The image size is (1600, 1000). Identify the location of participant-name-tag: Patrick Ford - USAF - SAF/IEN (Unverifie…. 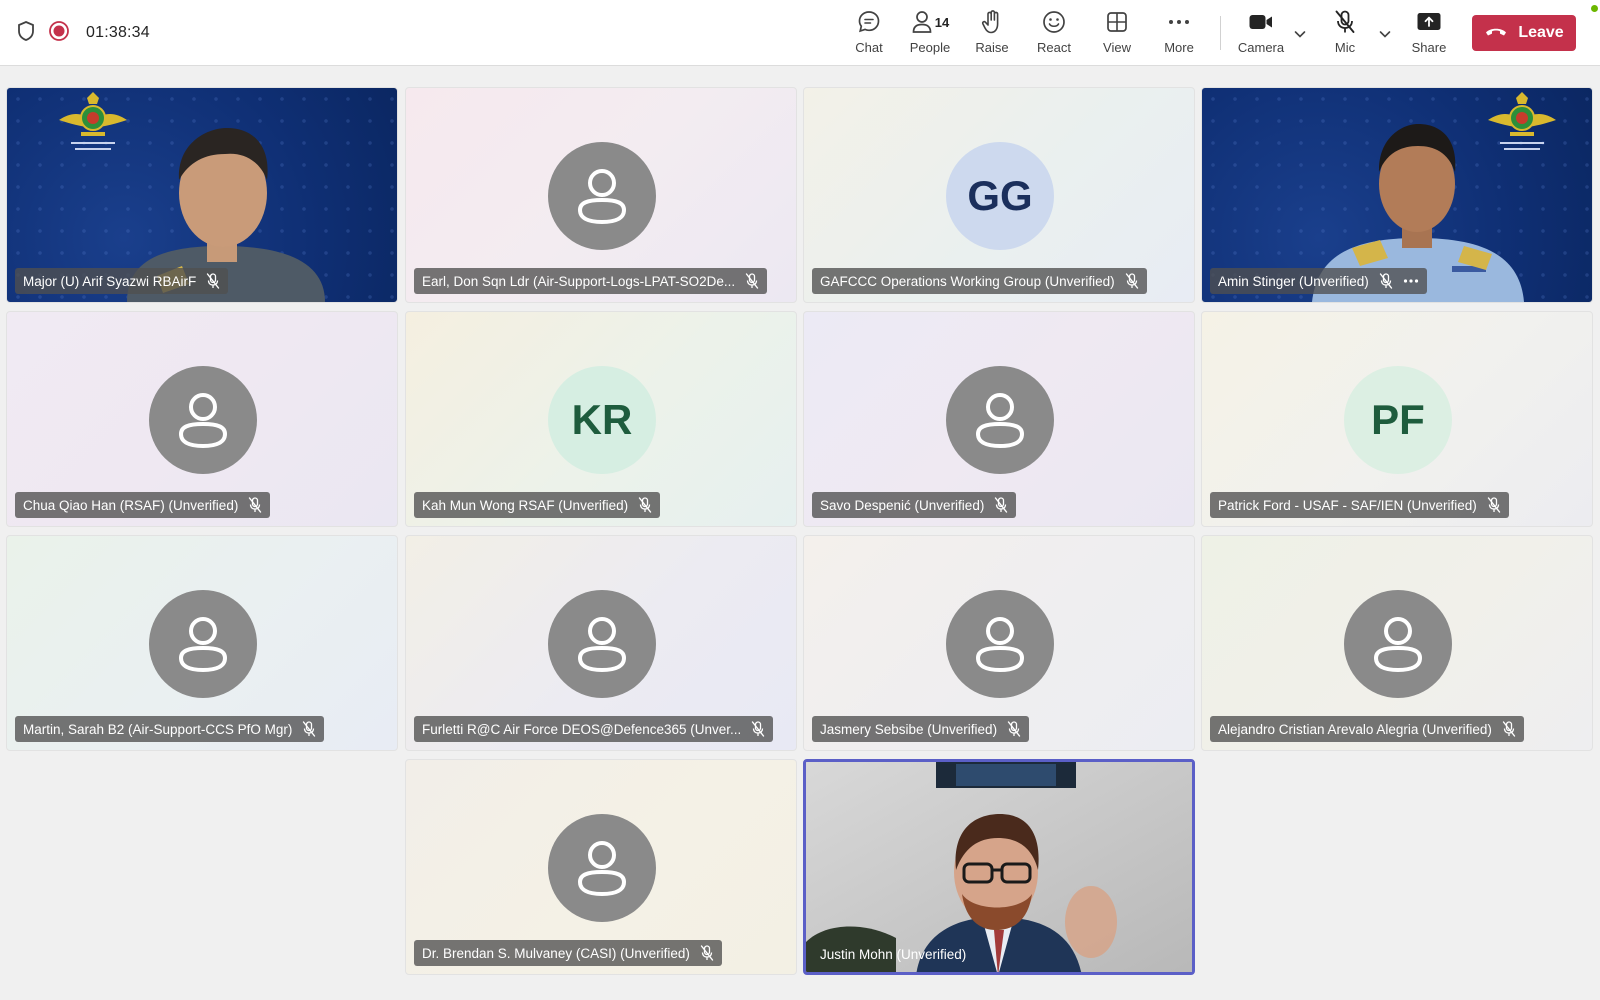
(1359, 505).